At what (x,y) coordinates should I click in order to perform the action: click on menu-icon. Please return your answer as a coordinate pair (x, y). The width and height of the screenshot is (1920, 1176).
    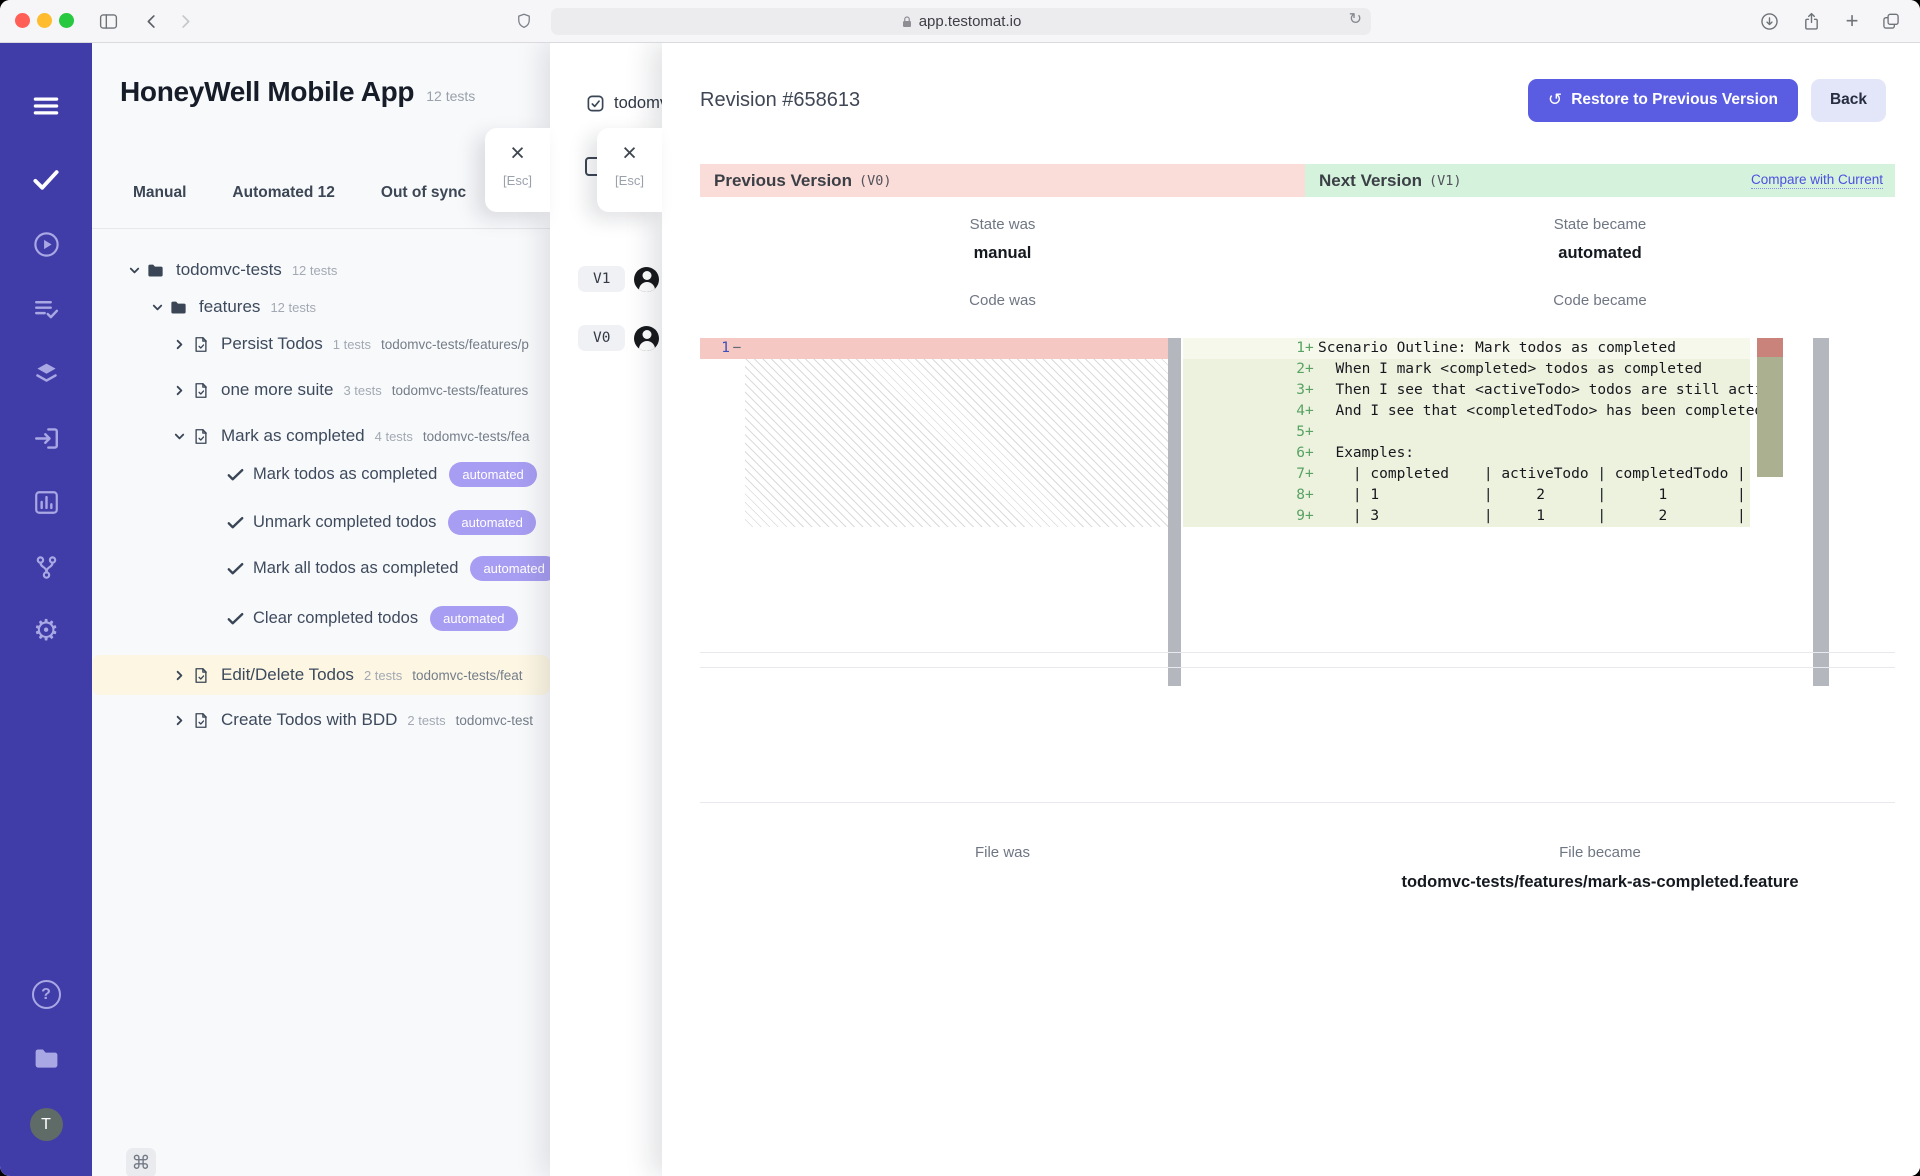
    Looking at the image, I should click on (46, 106).